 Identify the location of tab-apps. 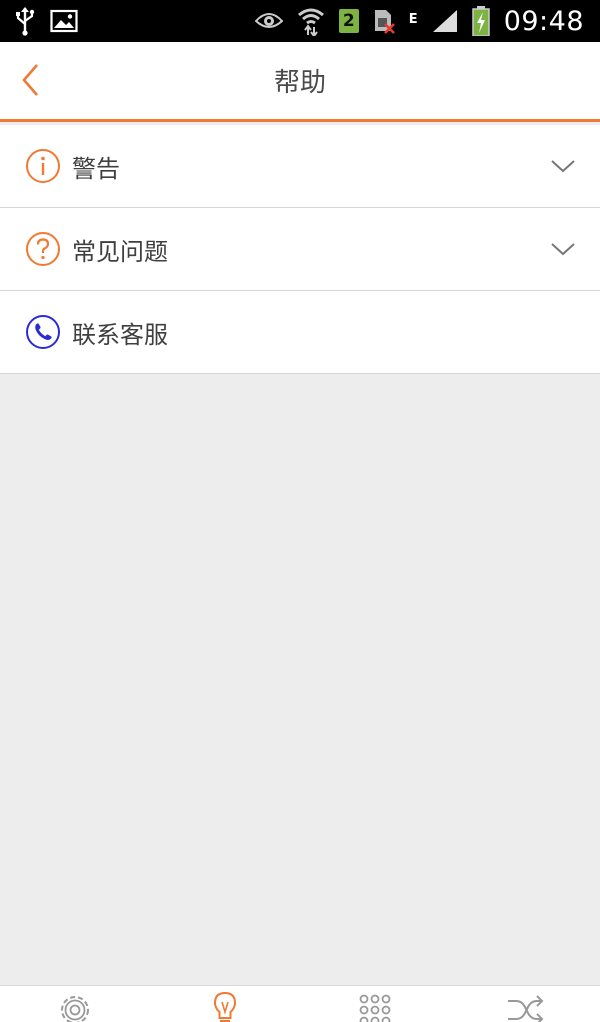
(375, 1004).